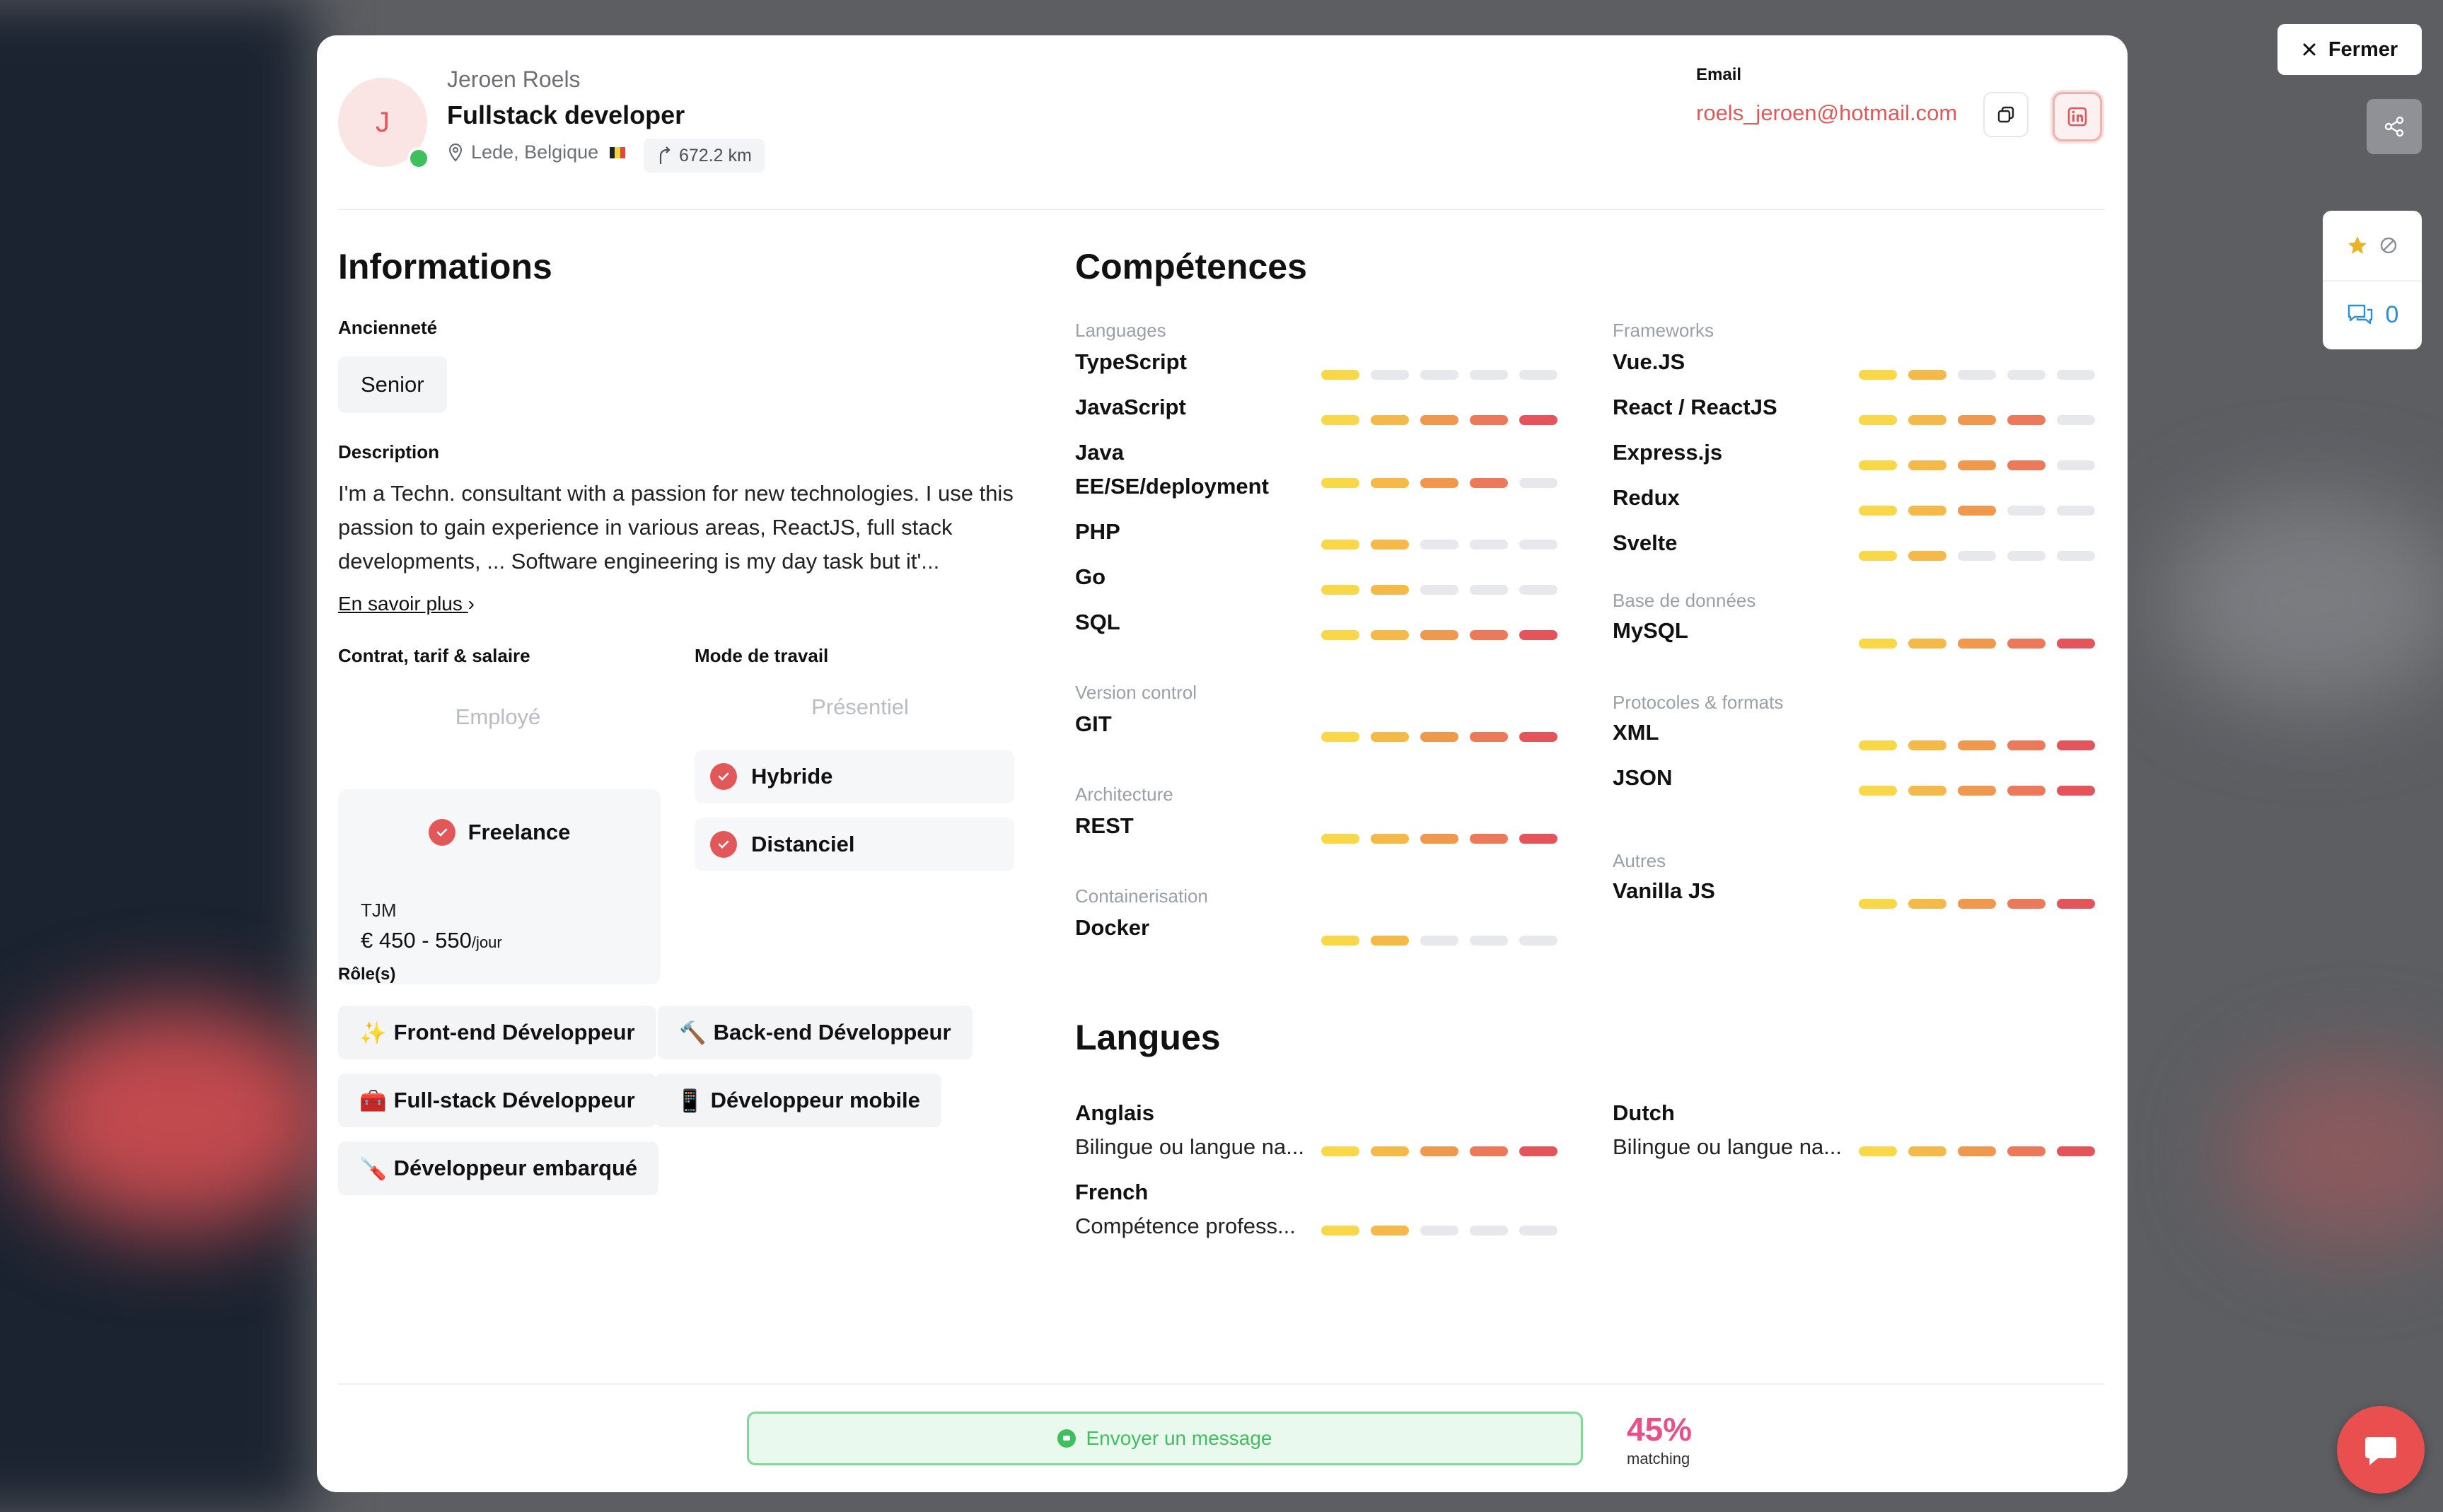 The height and width of the screenshot is (1512, 2443). What do you see at coordinates (1827, 113) in the screenshot?
I see `email-link: roels_jeroen@hotmail.com` at bounding box center [1827, 113].